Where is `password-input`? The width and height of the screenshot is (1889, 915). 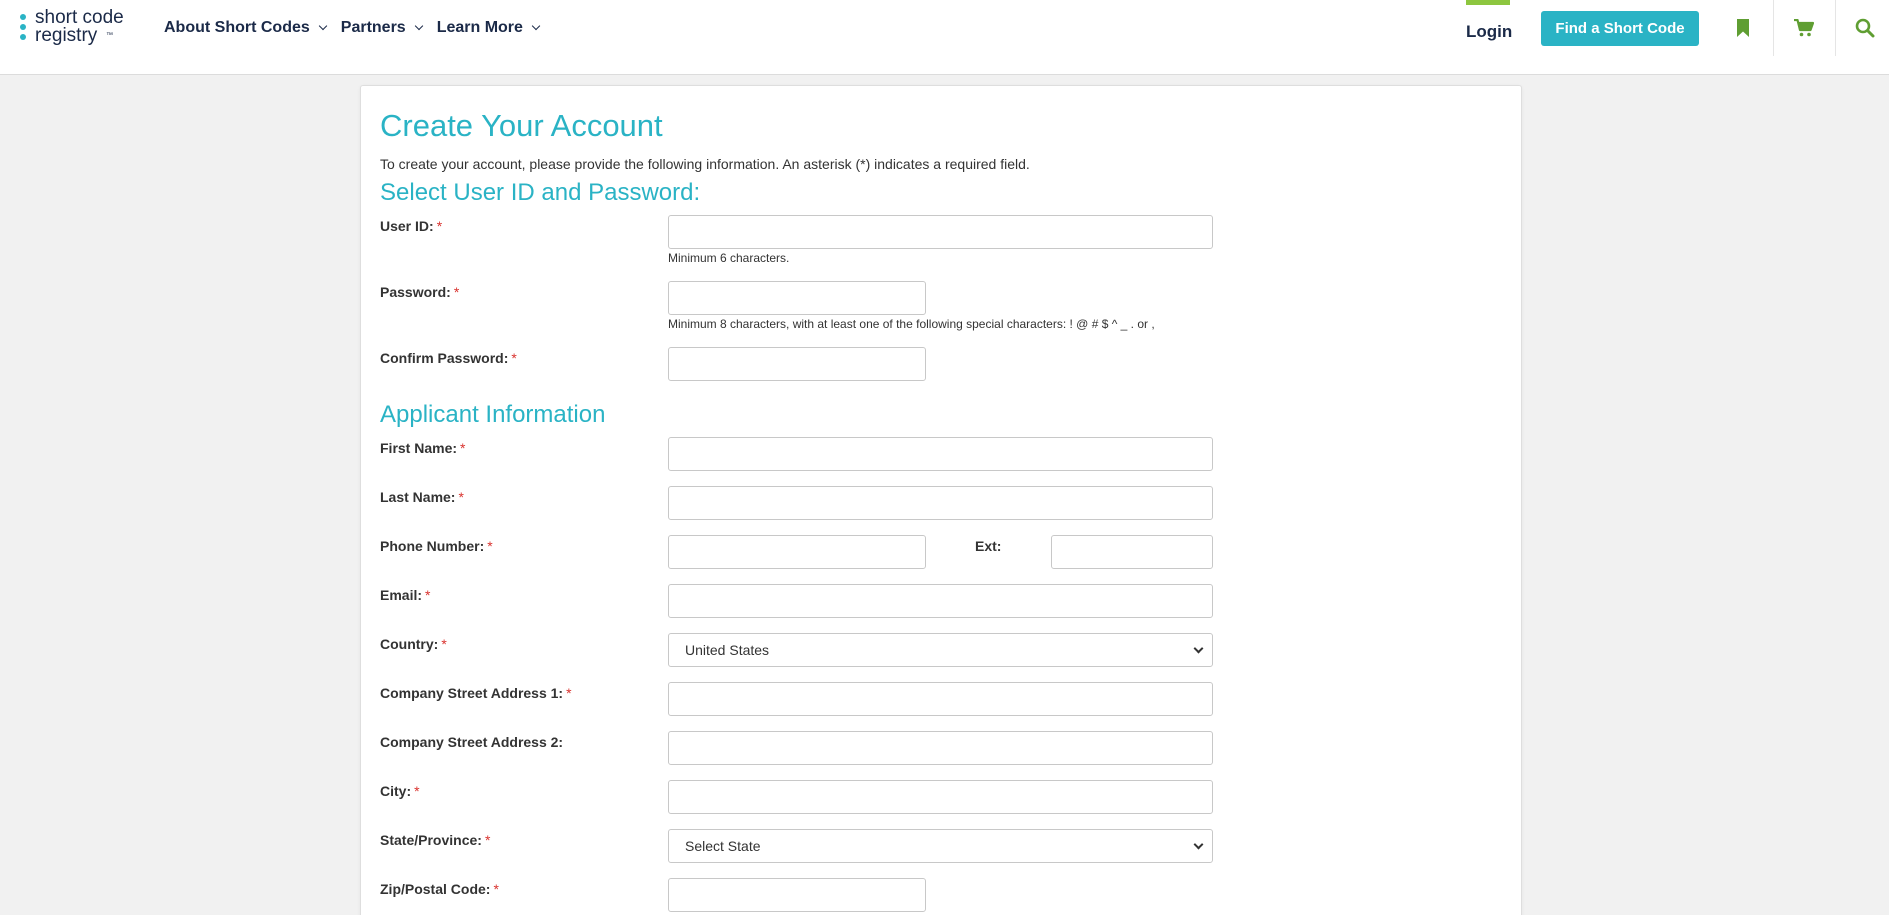 password-input is located at coordinates (797, 298).